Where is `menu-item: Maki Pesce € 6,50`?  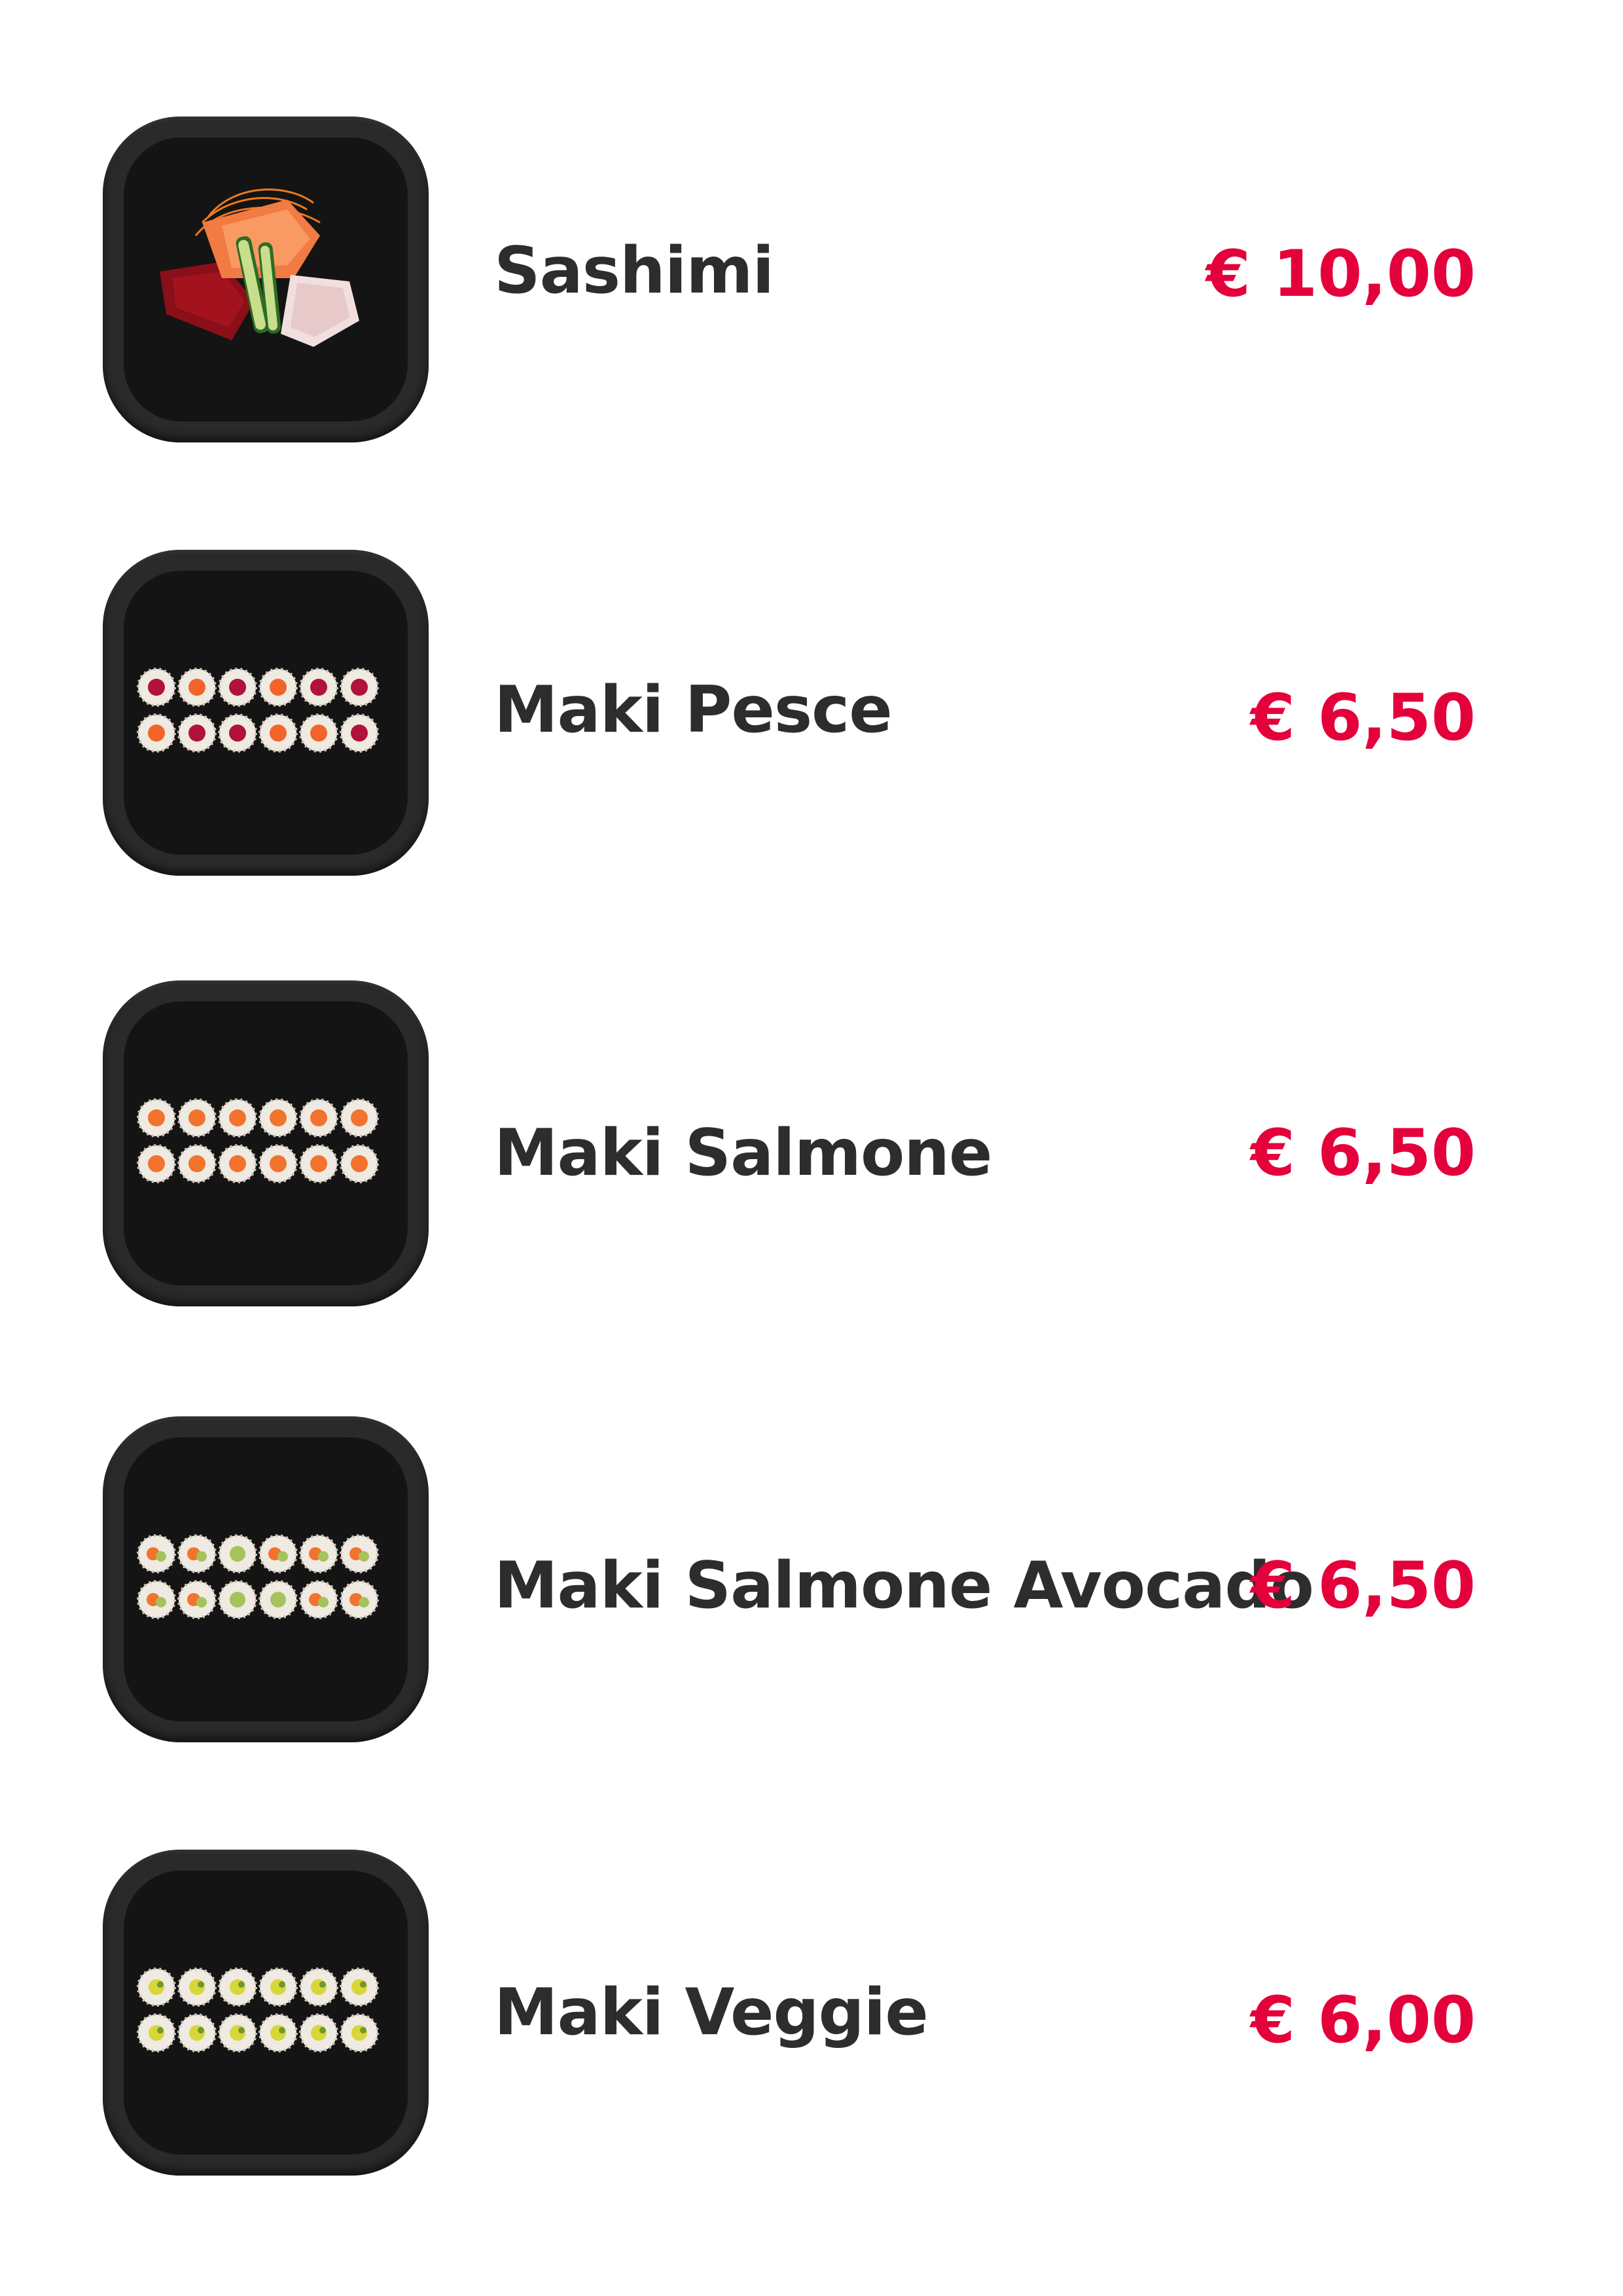 menu-item: Maki Pesce € 6,50 is located at coordinates (811, 713).